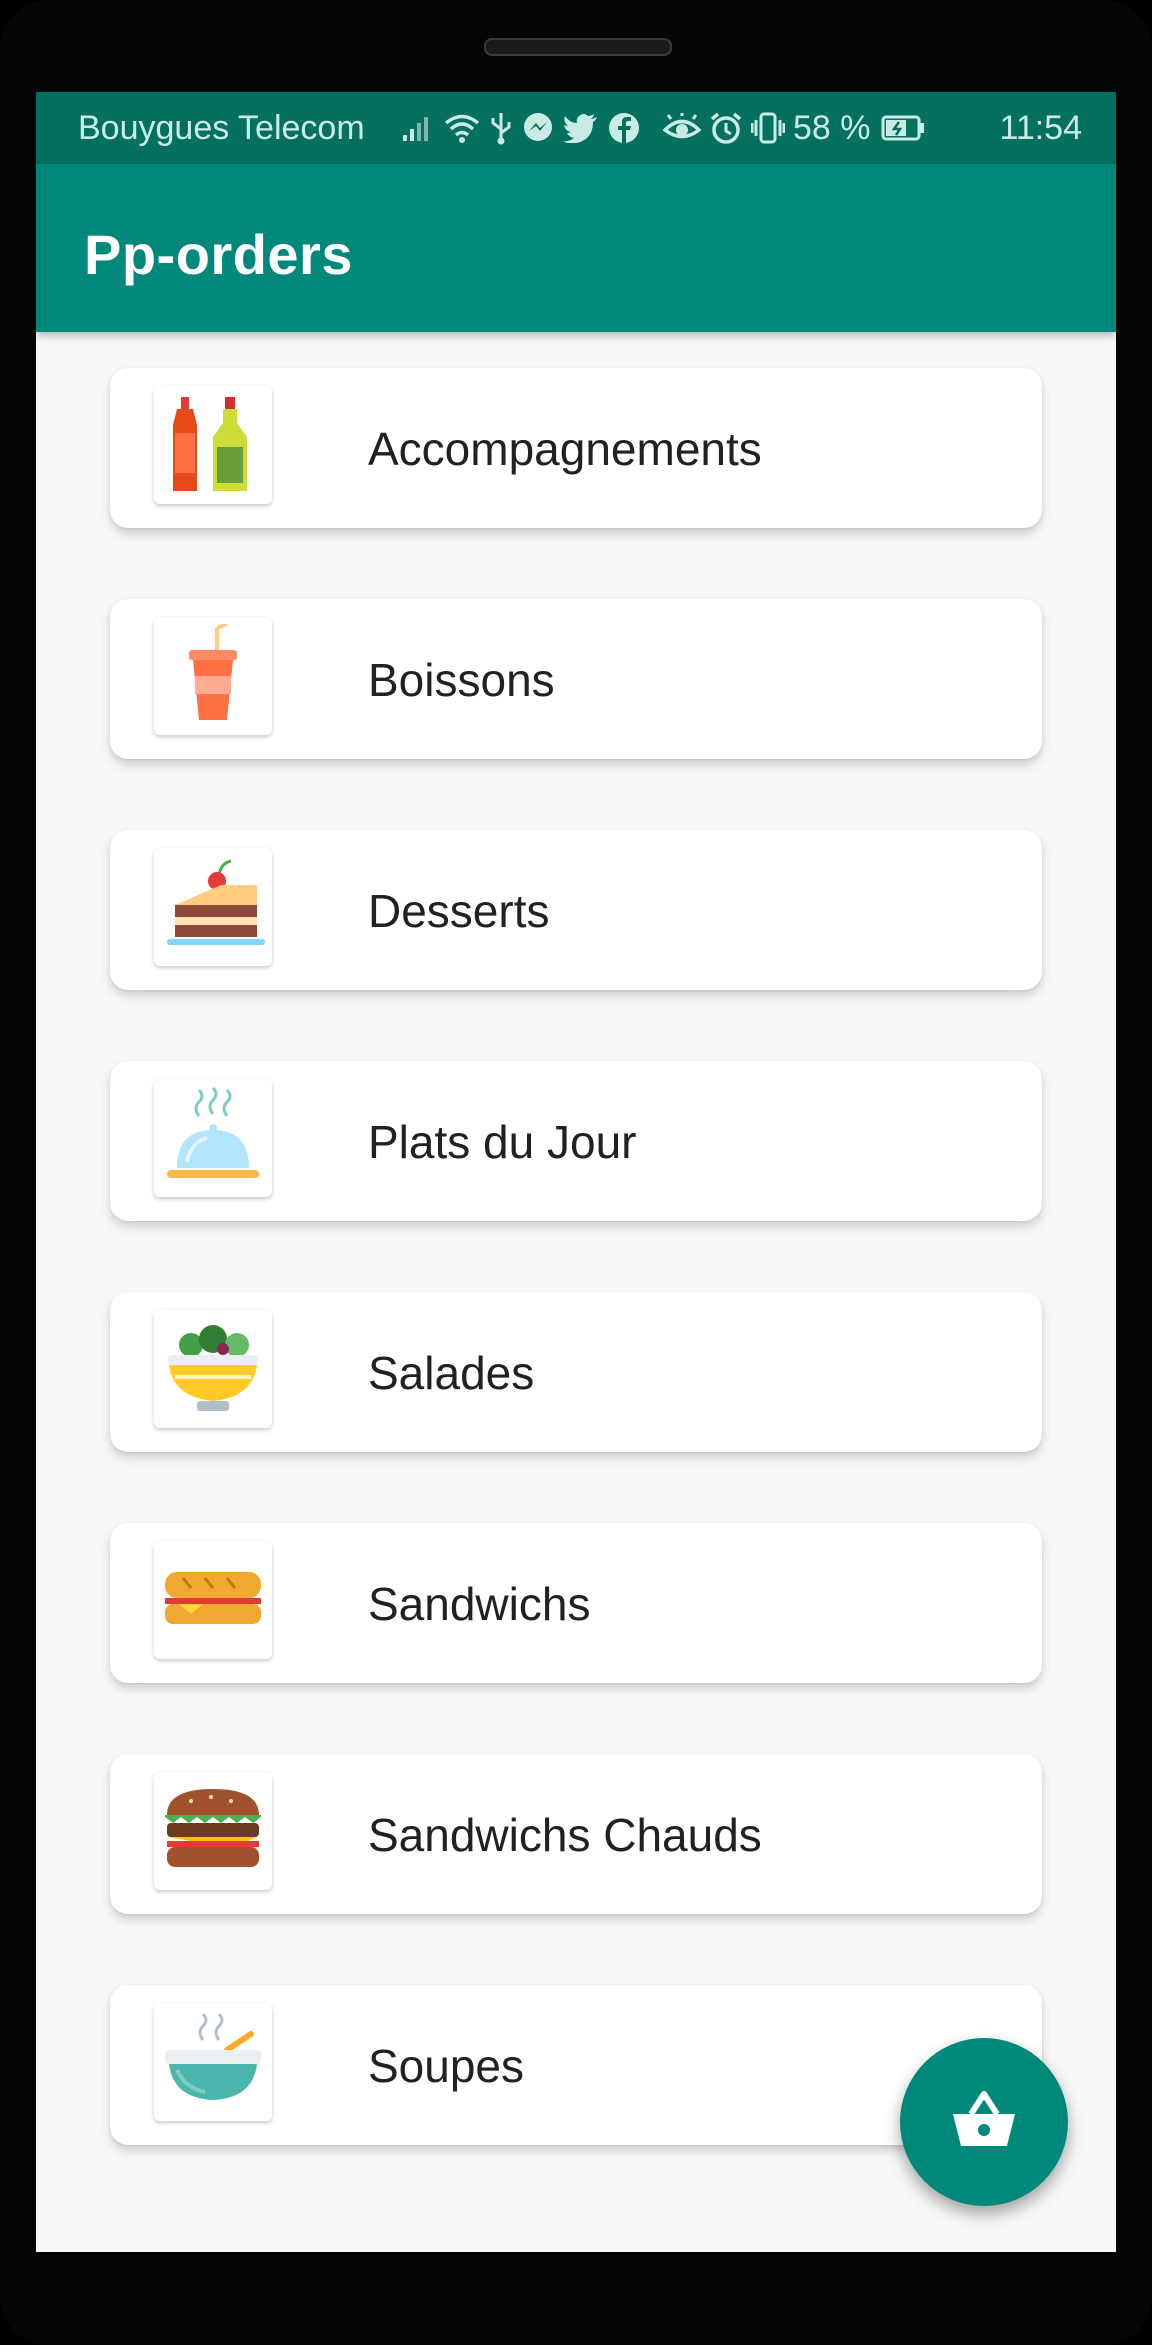  Describe the element at coordinates (565, 449) in the screenshot. I see `category-label: Accompagnements` at that location.